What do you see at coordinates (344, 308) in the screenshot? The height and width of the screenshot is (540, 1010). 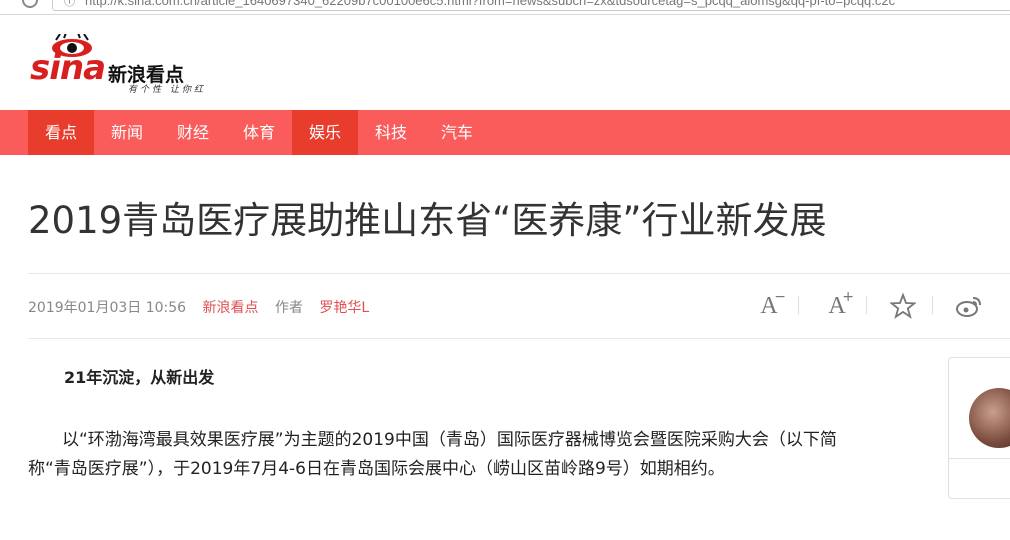 I see `author-link: 罗艳华L` at bounding box center [344, 308].